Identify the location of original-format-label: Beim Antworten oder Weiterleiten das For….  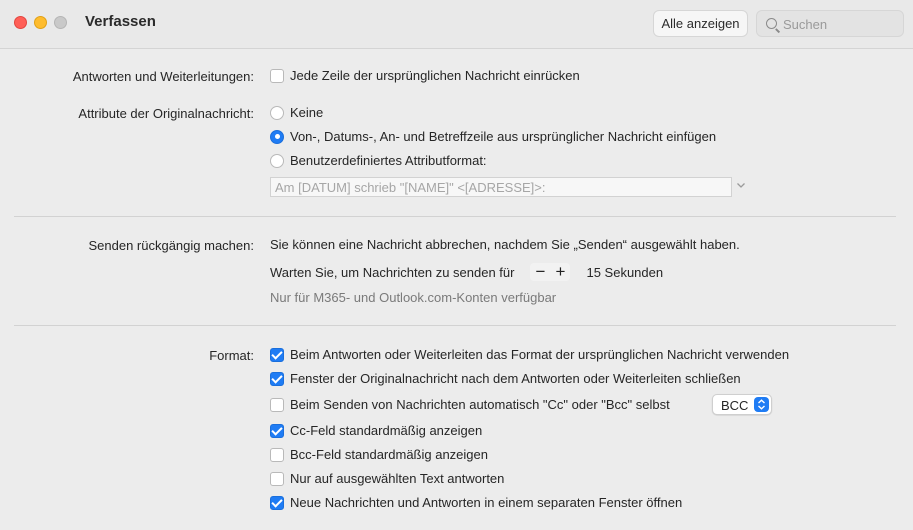
(540, 354).